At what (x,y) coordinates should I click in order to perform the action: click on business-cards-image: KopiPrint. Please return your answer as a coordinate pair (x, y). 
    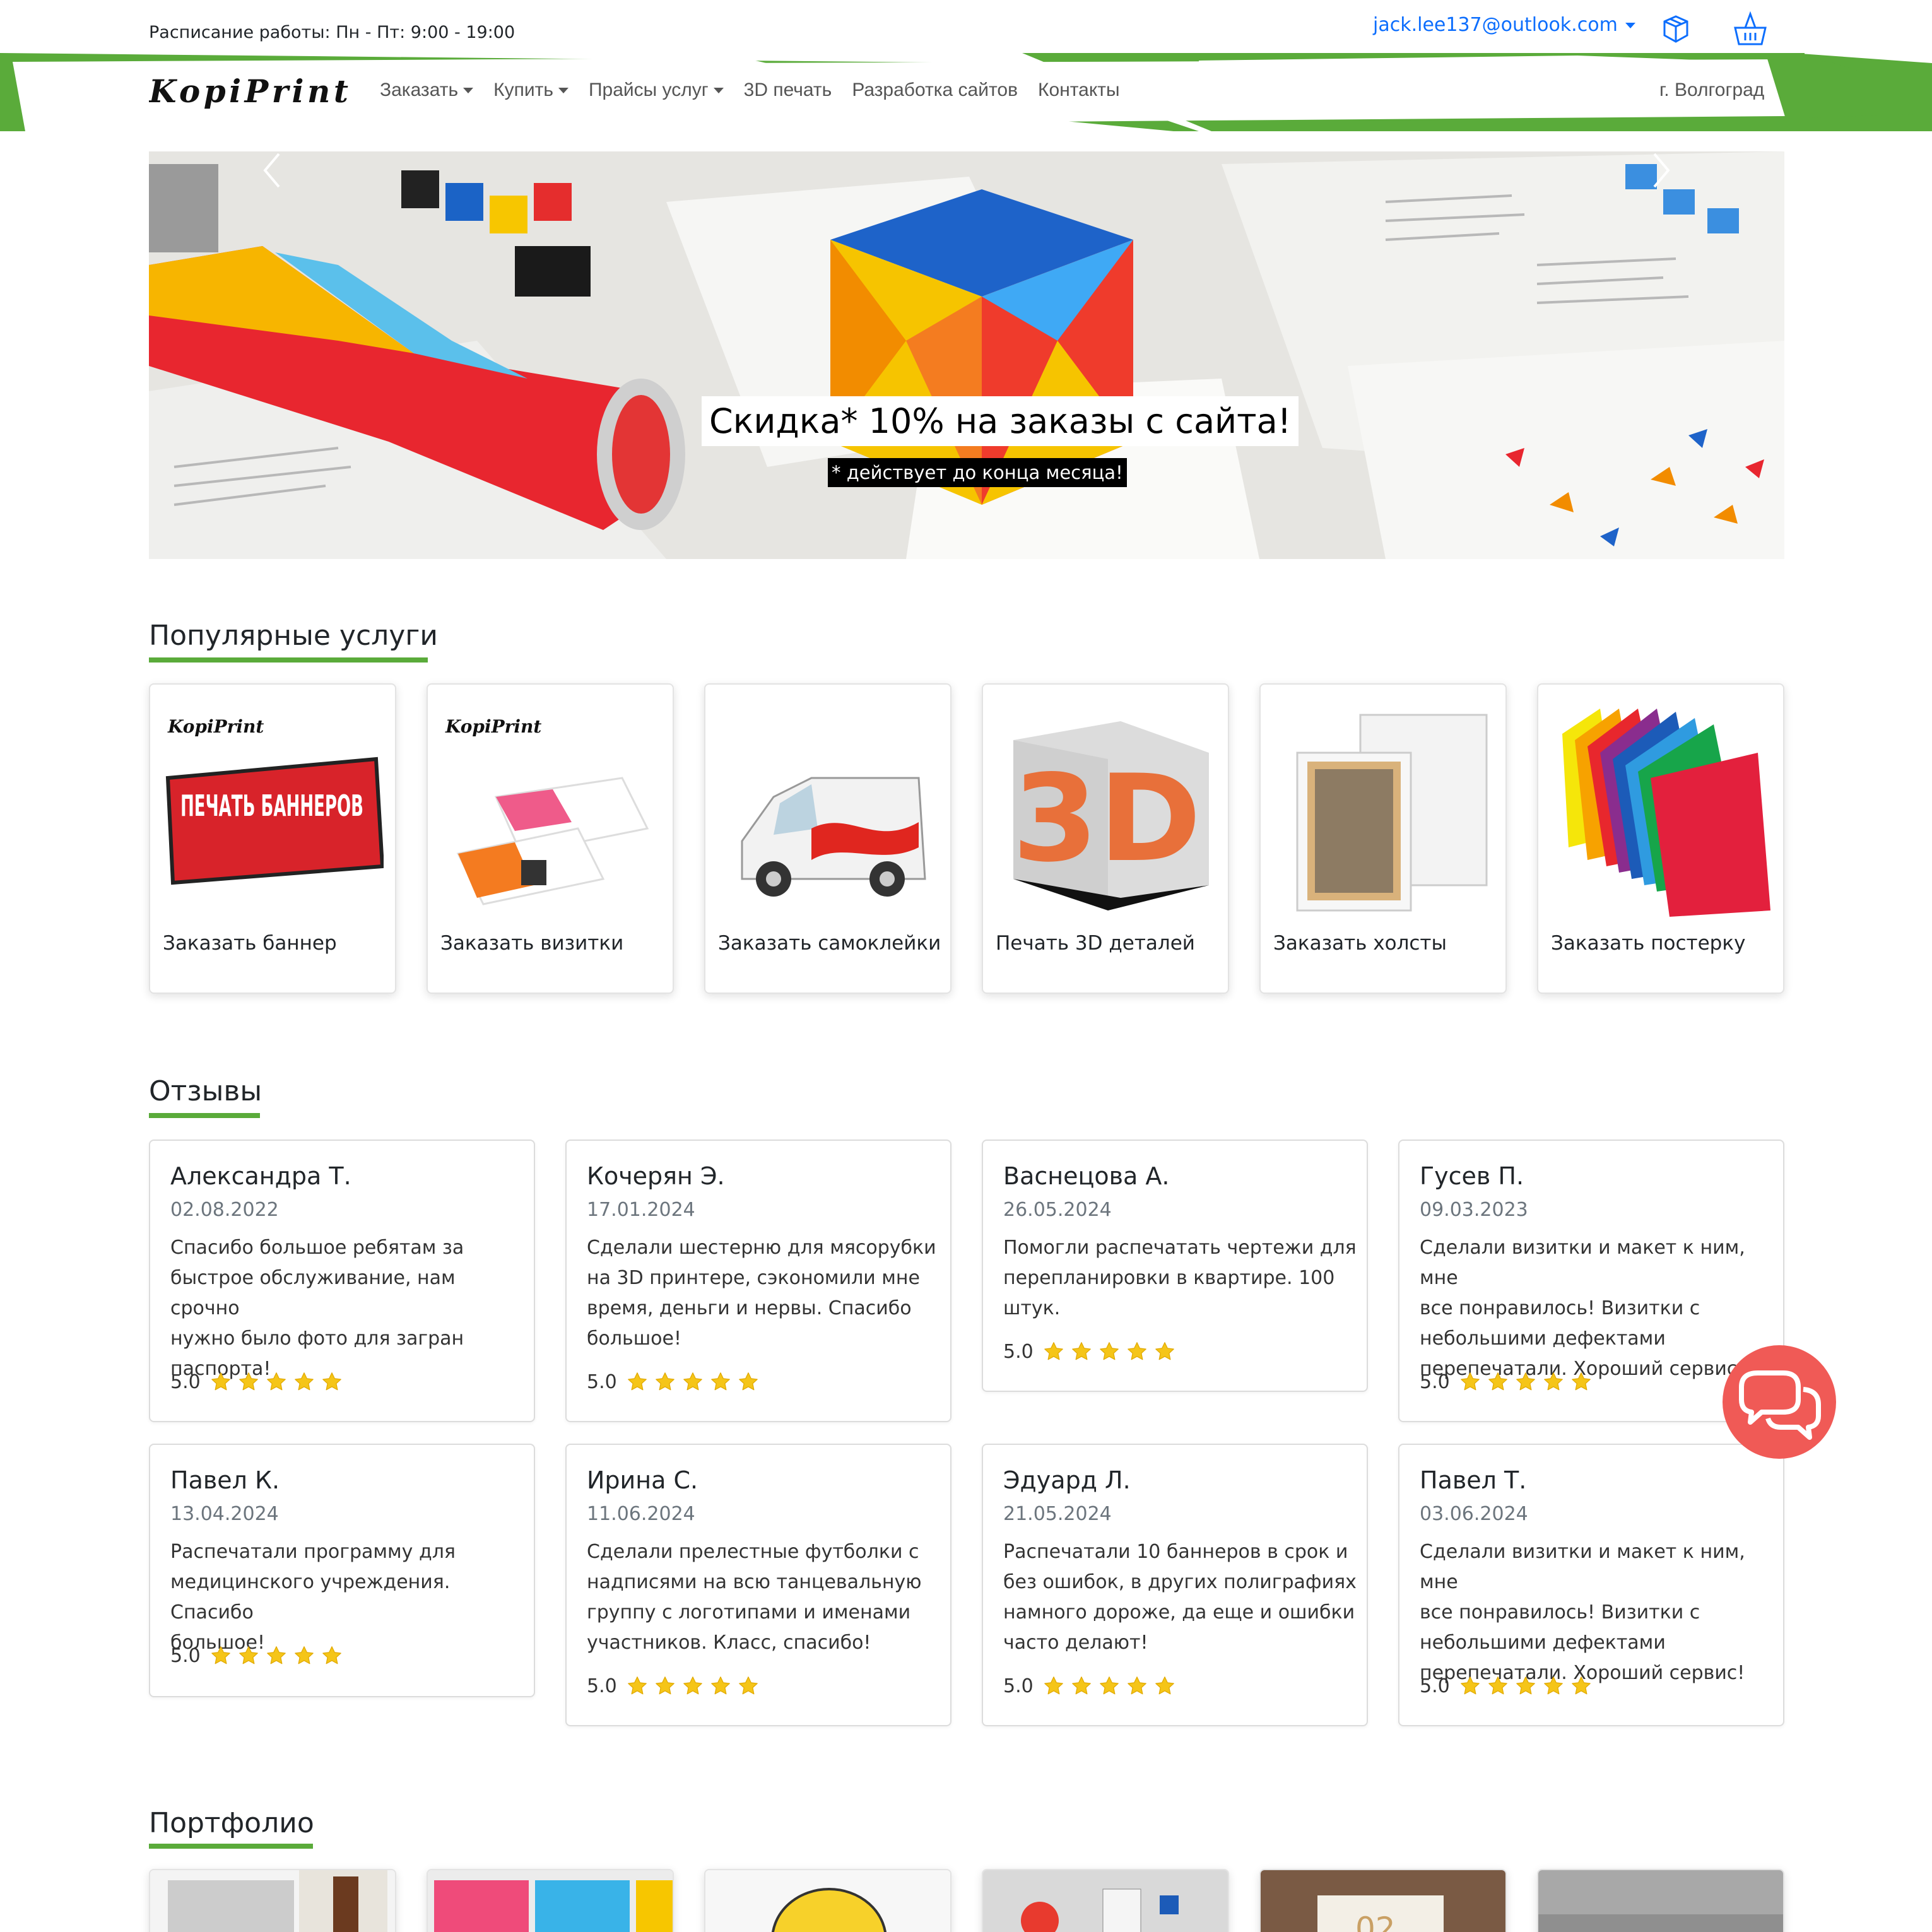
    Looking at the image, I should click on (547, 810).